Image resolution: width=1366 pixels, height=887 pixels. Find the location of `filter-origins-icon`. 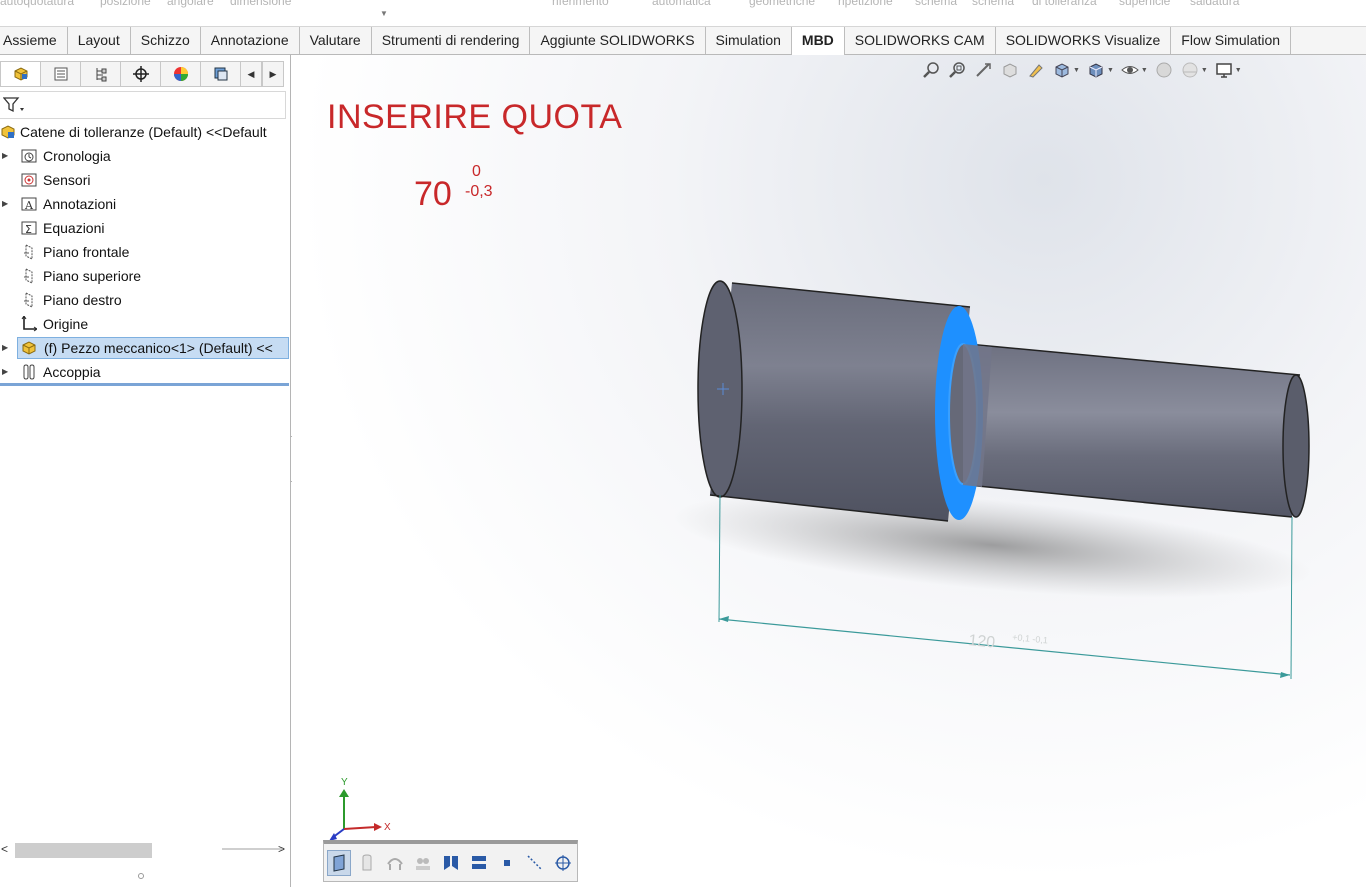

filter-origins-icon is located at coordinates (563, 863).